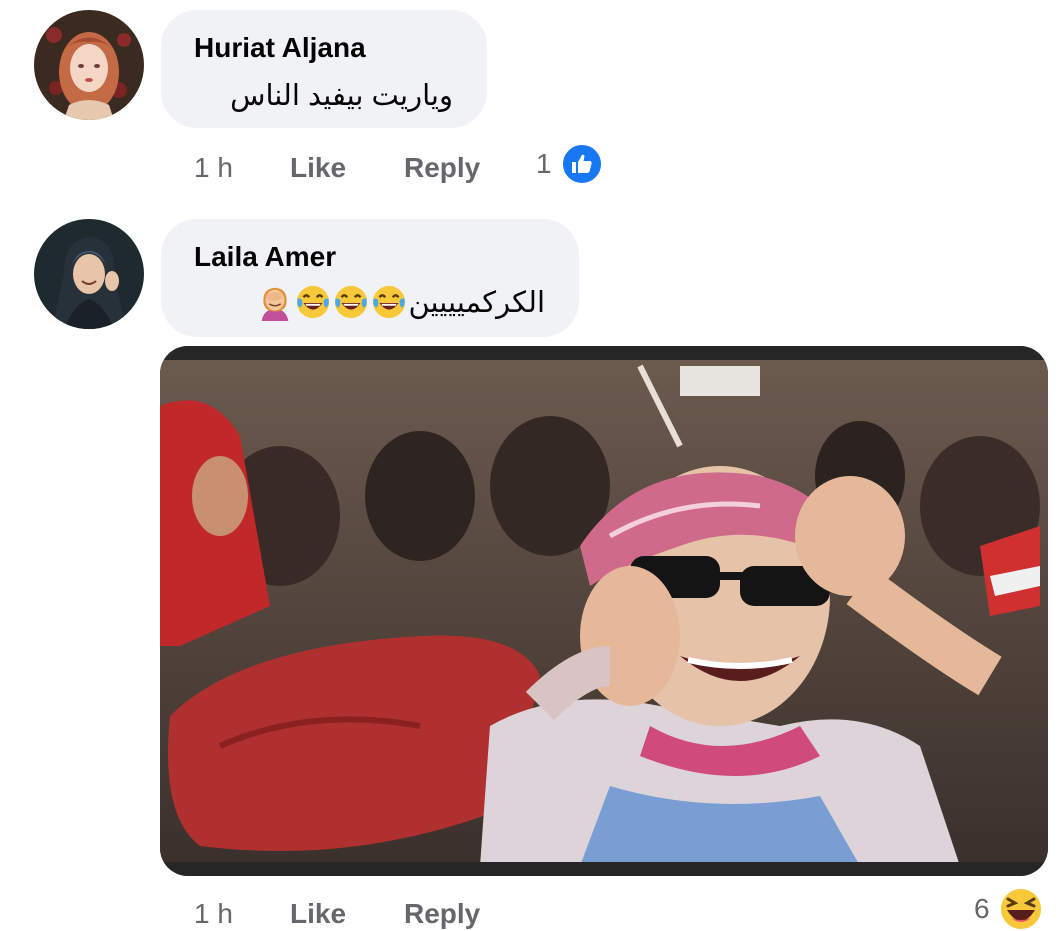 The height and width of the screenshot is (931, 1063). Describe the element at coordinates (982, 908) in the screenshot. I see `reaction-count: 6` at that location.